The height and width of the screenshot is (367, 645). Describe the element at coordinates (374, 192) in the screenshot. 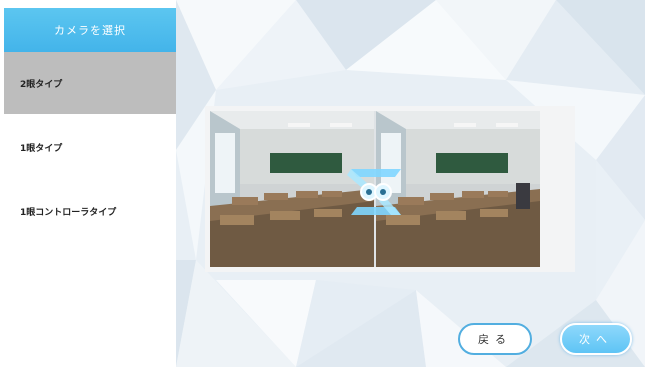

I see `camera-swap-icon` at that location.